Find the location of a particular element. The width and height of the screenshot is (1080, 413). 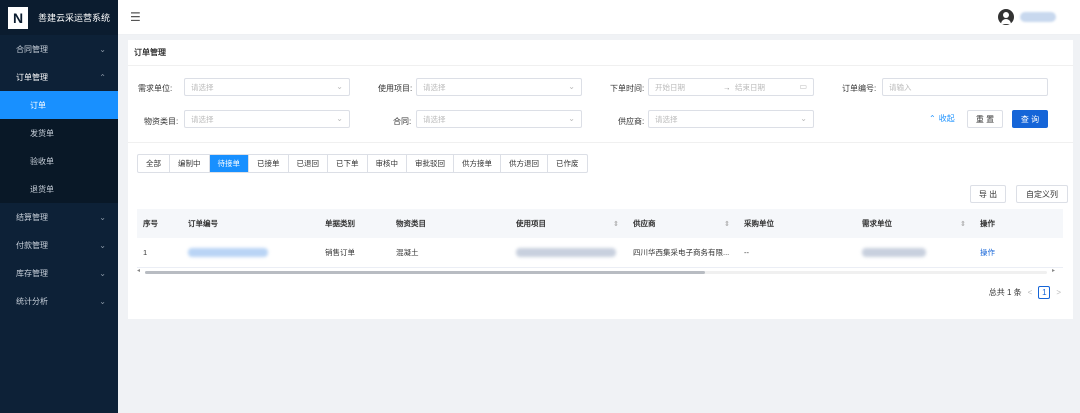

tab-pending: 待接单 is located at coordinates (229, 163).